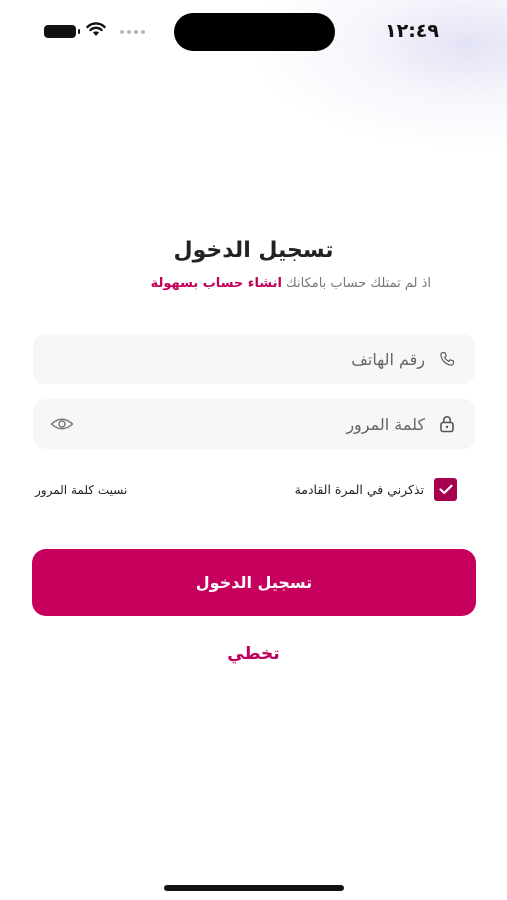  I want to click on home-indicator, so click(254, 888).